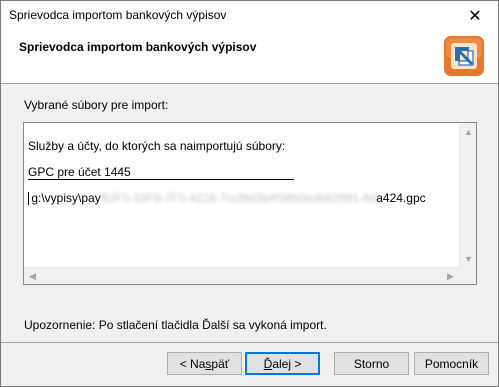 The width and height of the screenshot is (499, 387). I want to click on close-icon: ✕, so click(475, 15).